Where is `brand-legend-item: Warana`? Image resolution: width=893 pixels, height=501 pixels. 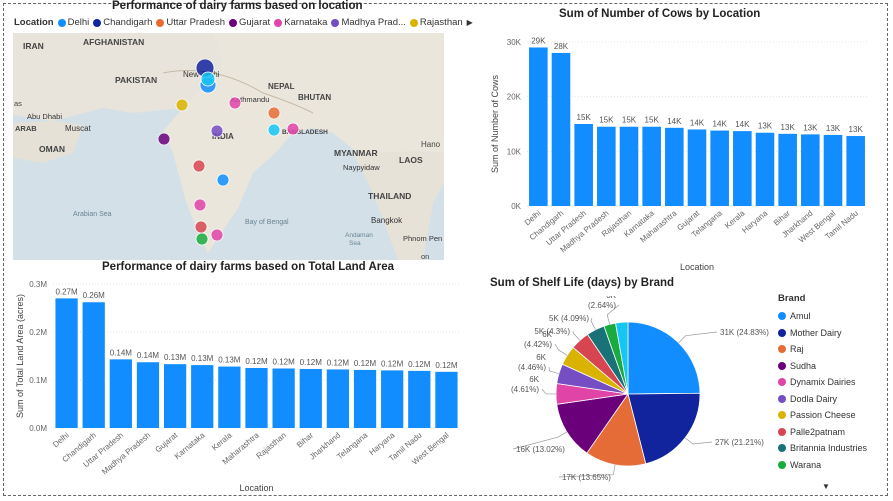 brand-legend-item: Warana is located at coordinates (822, 465).